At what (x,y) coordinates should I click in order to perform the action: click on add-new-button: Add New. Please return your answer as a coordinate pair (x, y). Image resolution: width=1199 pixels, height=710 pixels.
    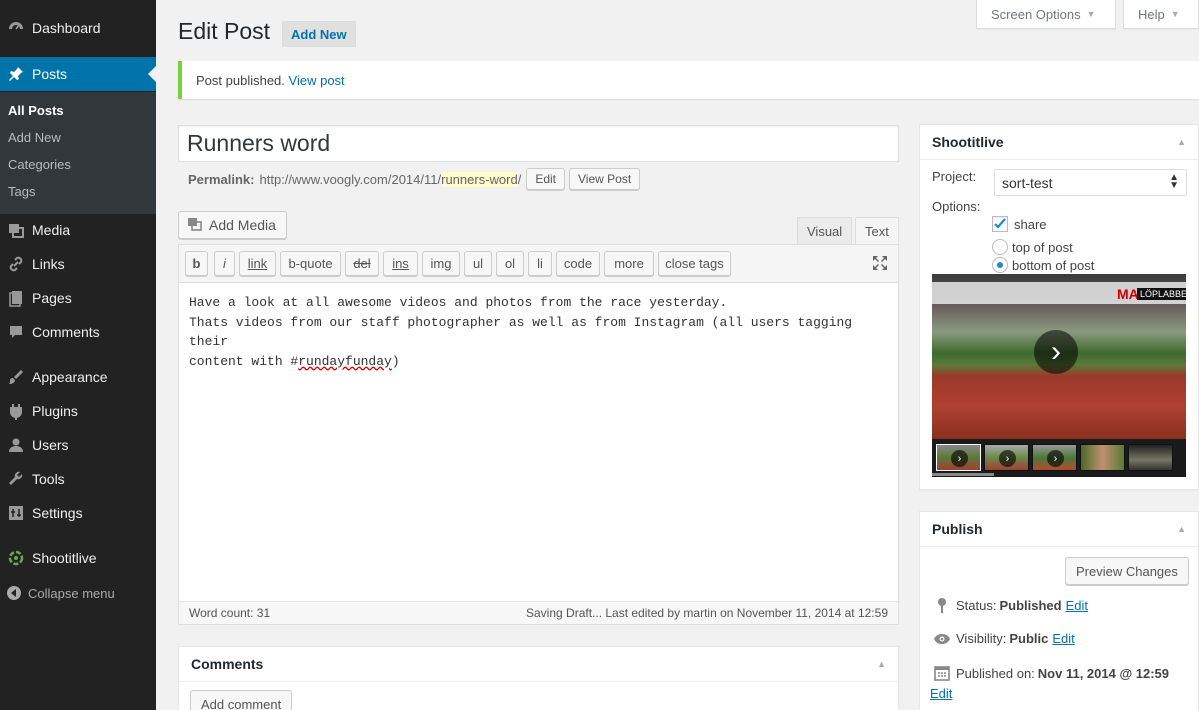
    Looking at the image, I should click on (319, 34).